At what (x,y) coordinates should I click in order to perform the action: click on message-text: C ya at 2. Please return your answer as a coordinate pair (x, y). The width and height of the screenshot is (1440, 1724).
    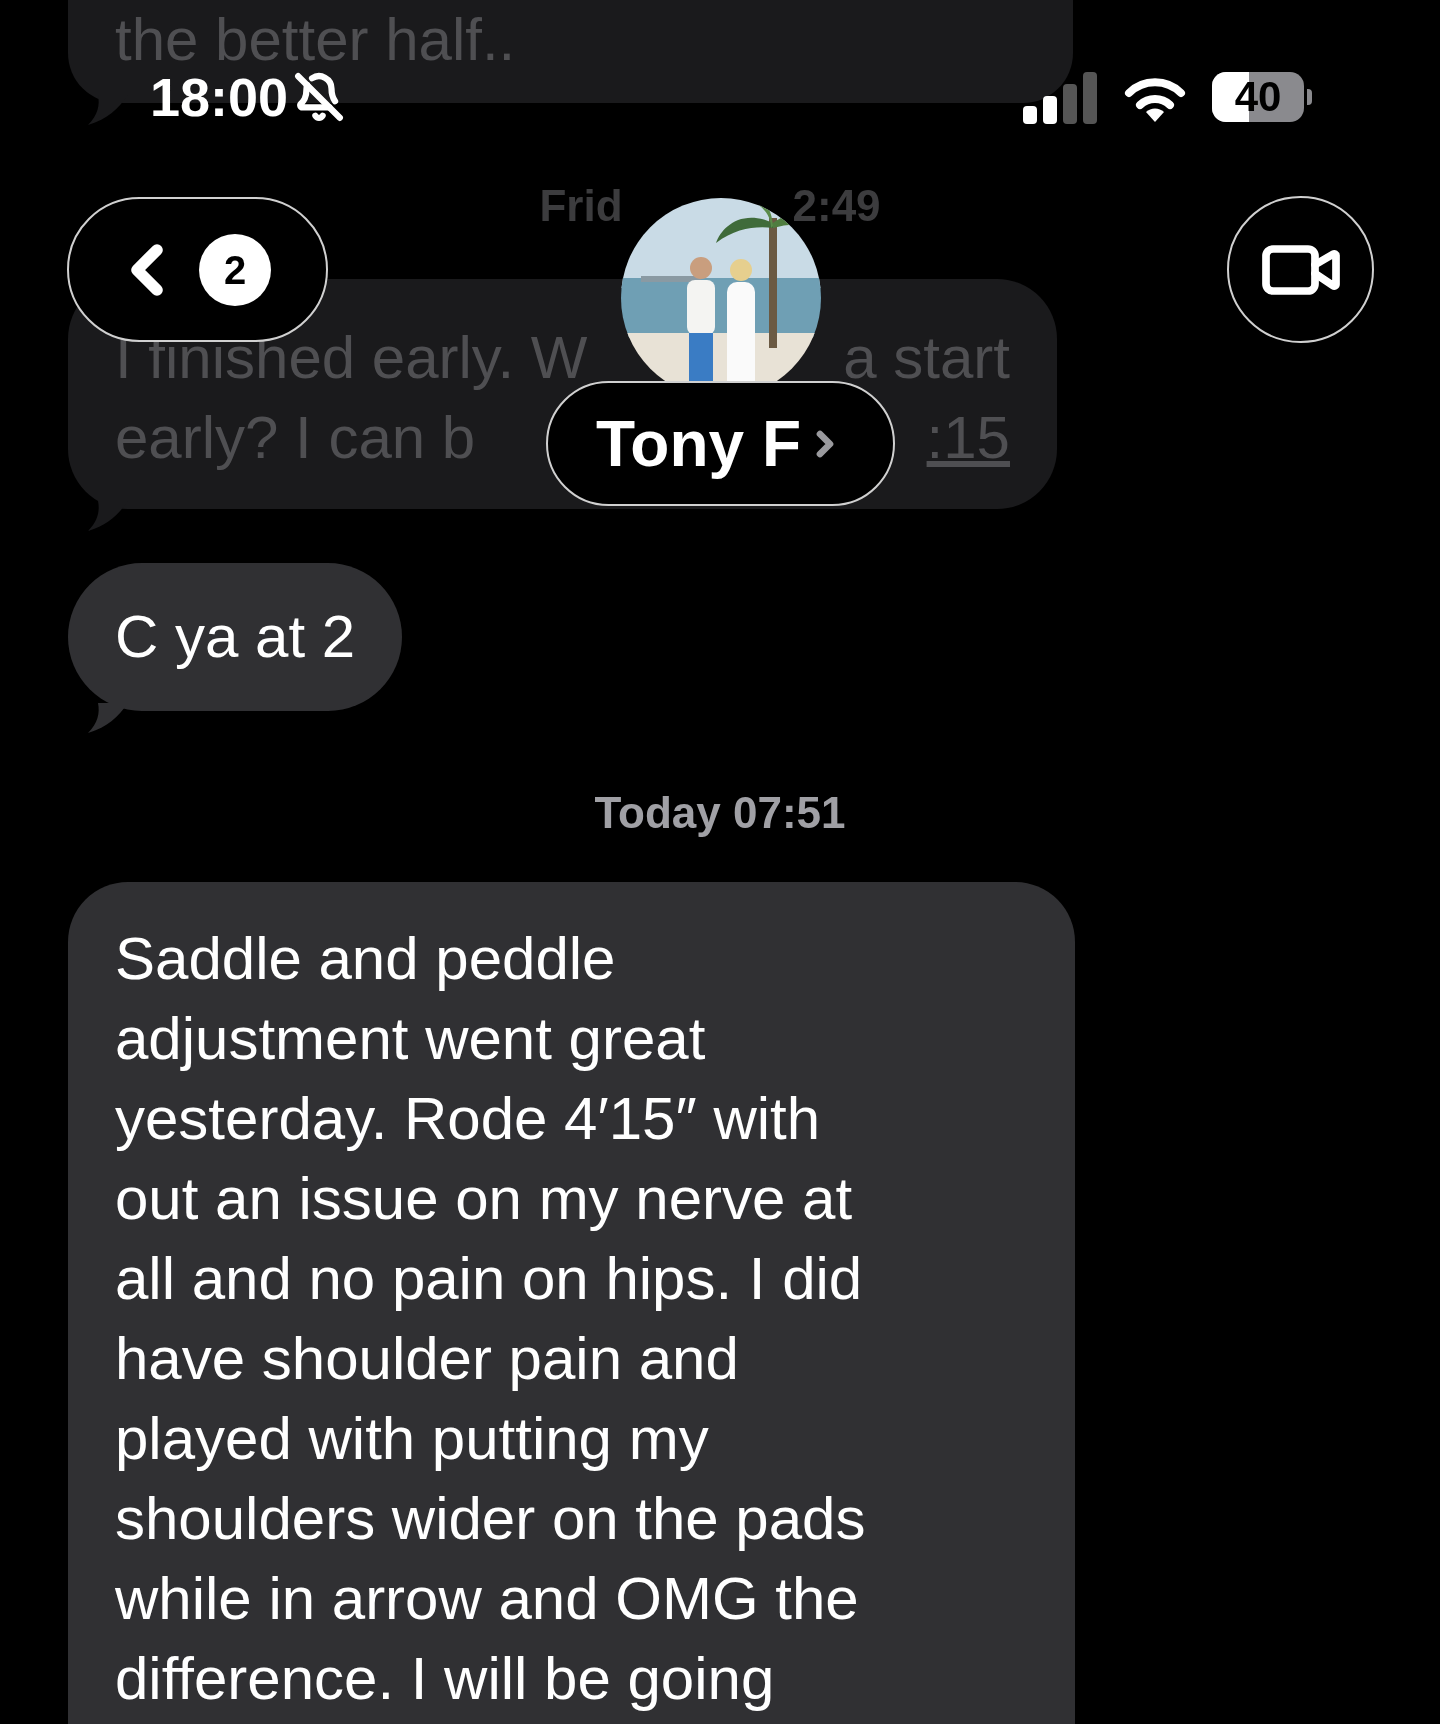
    Looking at the image, I should click on (235, 637).